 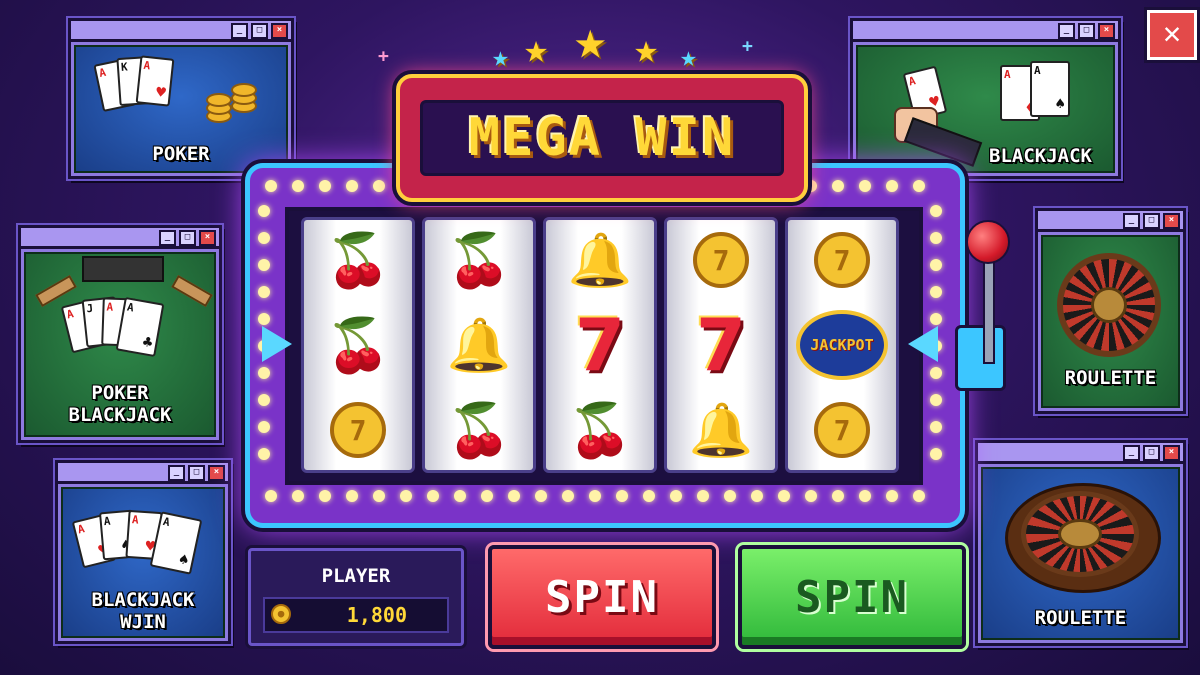 I want to click on card-icon: A♠, so click(x=1050, y=89).